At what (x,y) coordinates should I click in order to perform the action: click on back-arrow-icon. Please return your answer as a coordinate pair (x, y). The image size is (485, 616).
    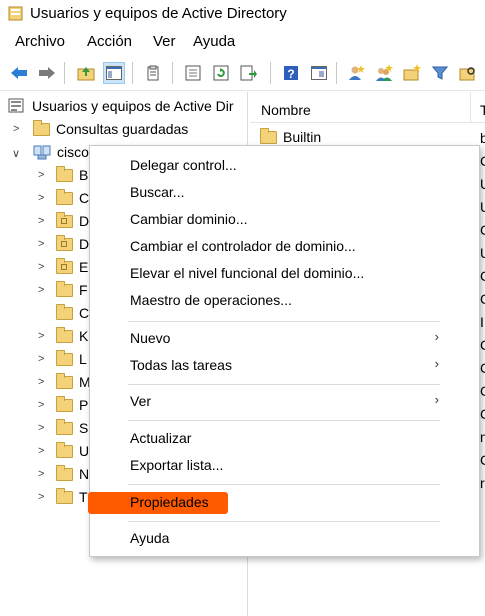
    Looking at the image, I should click on (19, 73).